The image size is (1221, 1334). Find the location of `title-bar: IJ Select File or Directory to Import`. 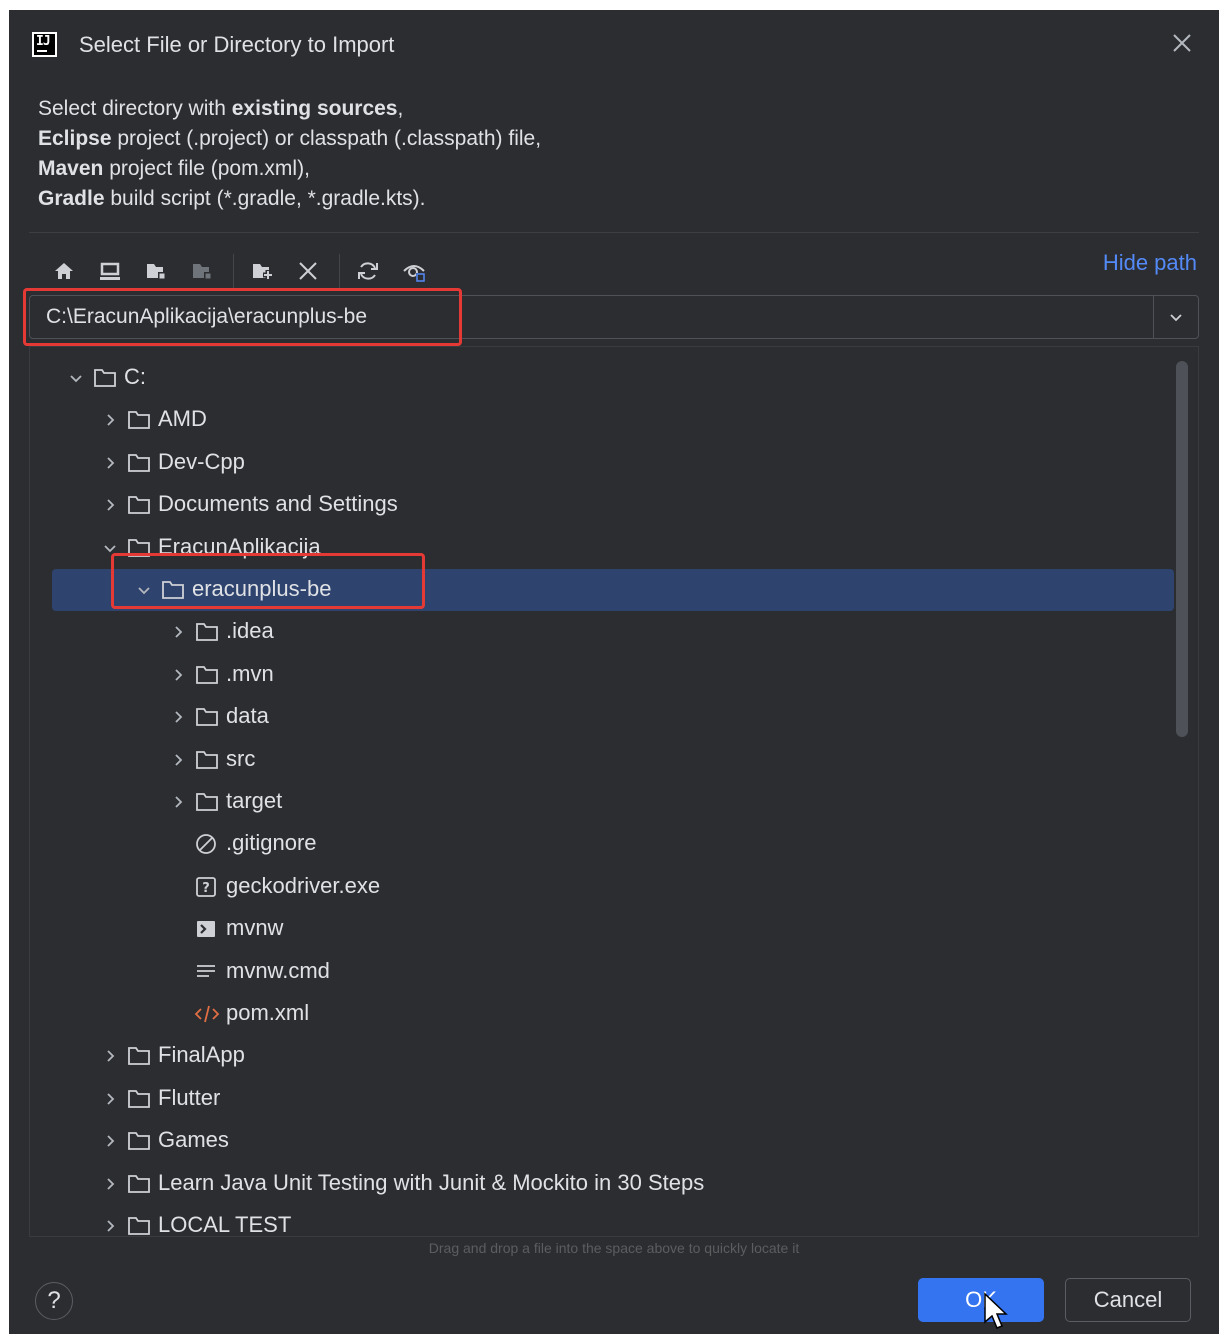

title-bar: IJ Select File or Directory to Import is located at coordinates (614, 45).